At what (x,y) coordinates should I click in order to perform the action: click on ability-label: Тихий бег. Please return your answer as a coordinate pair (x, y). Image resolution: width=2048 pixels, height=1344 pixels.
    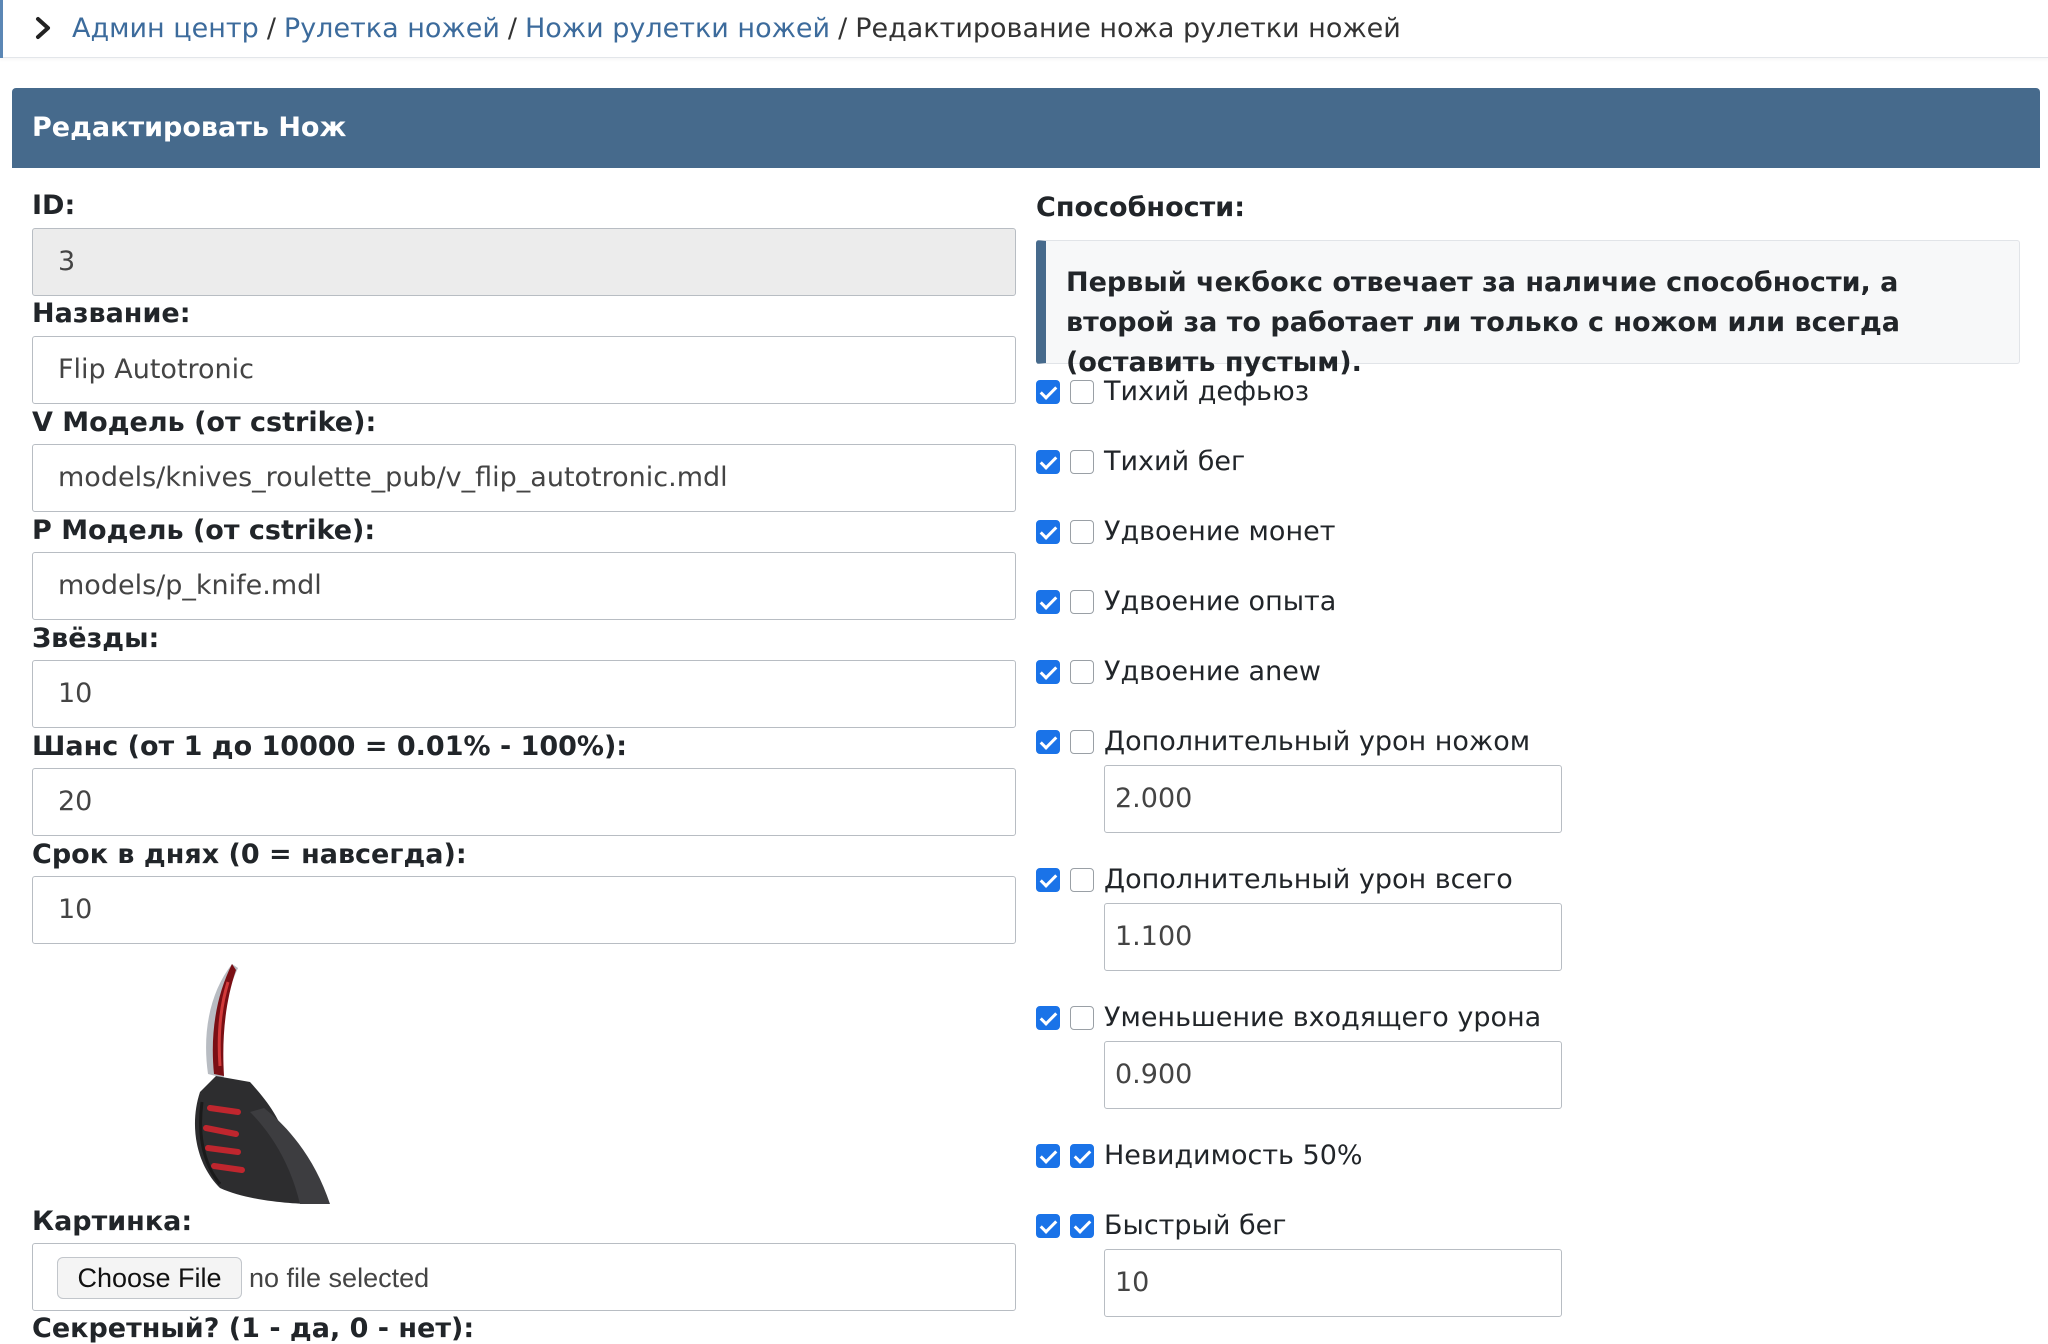
    Looking at the image, I should click on (1175, 461).